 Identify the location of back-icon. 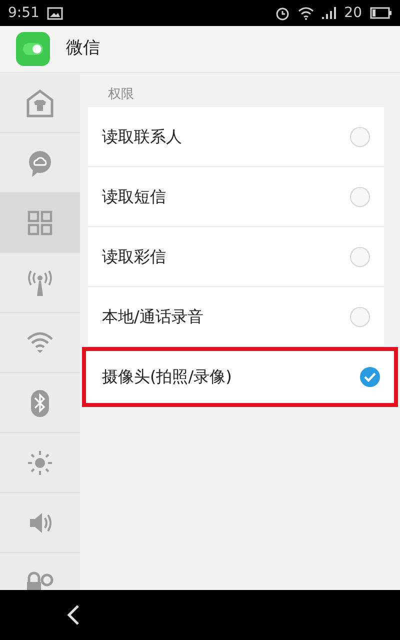
(74, 615).